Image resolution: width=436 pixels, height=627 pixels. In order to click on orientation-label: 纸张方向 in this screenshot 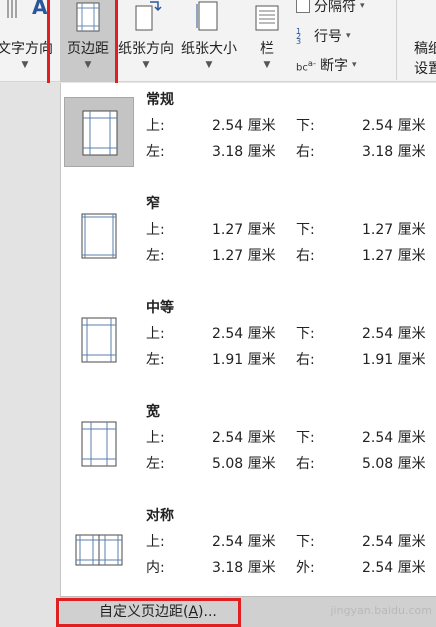, I will do `click(146, 49)`.